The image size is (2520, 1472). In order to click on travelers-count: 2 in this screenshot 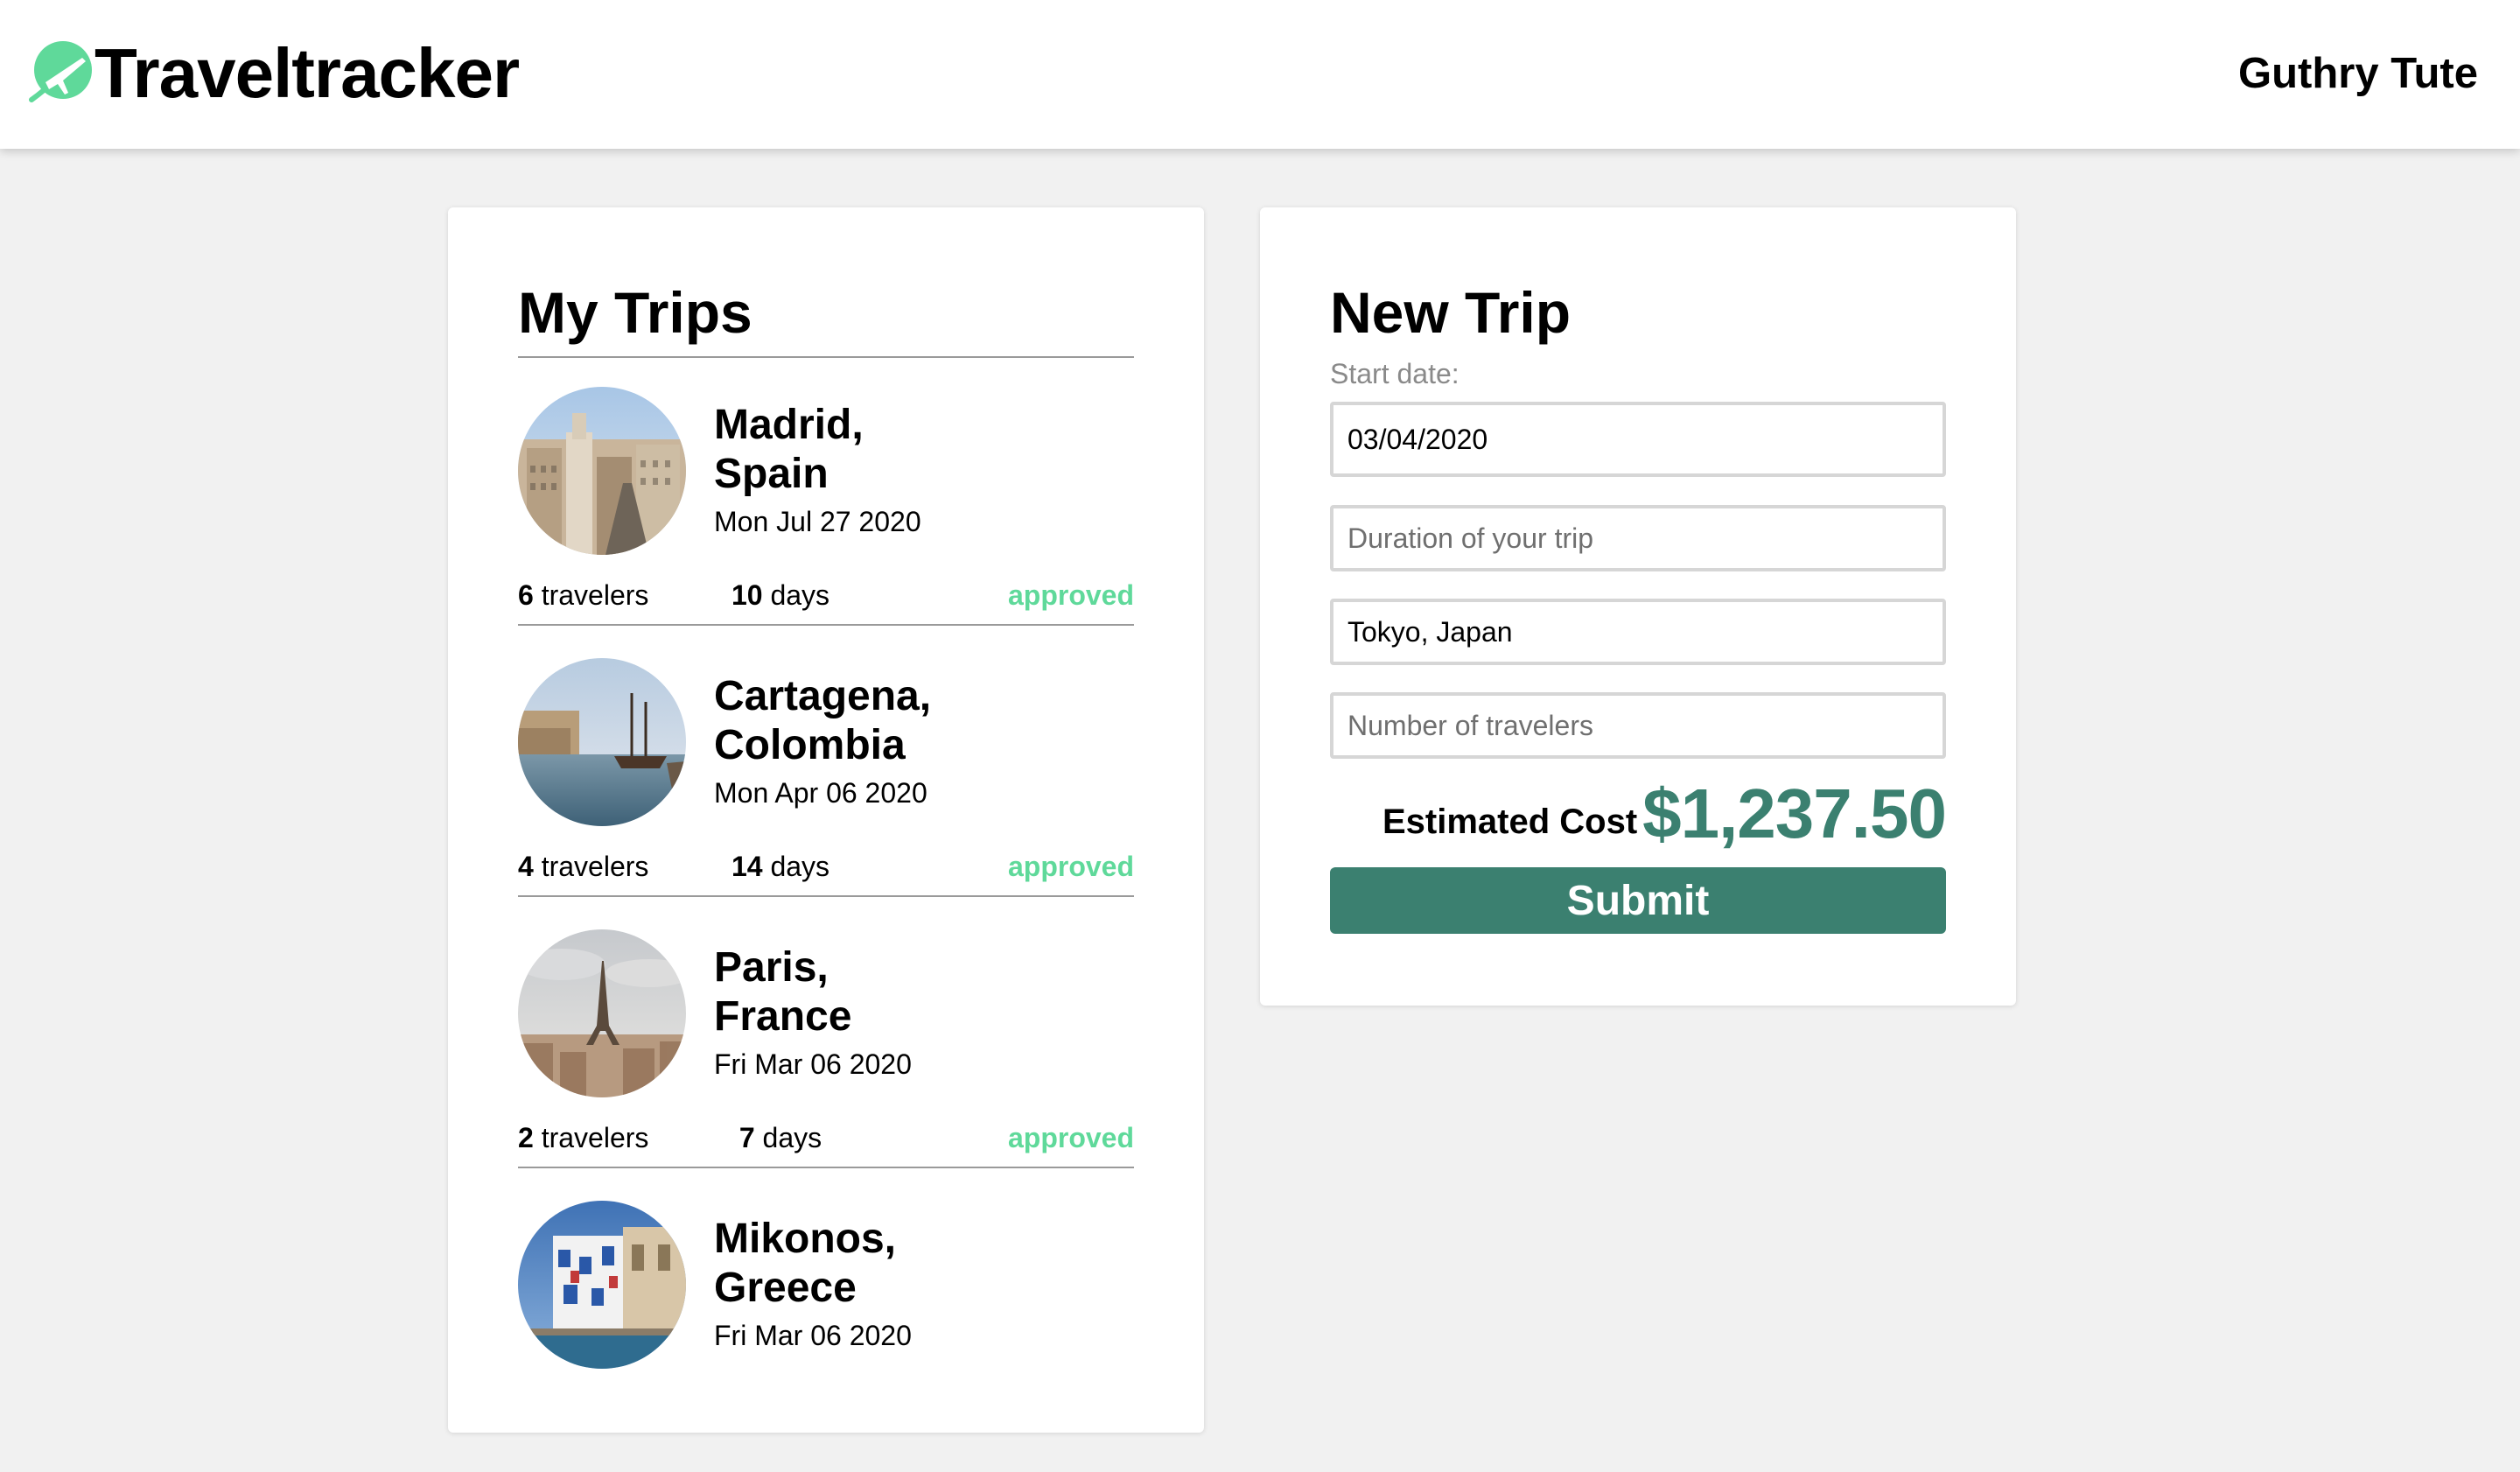, I will do `click(526, 1137)`.